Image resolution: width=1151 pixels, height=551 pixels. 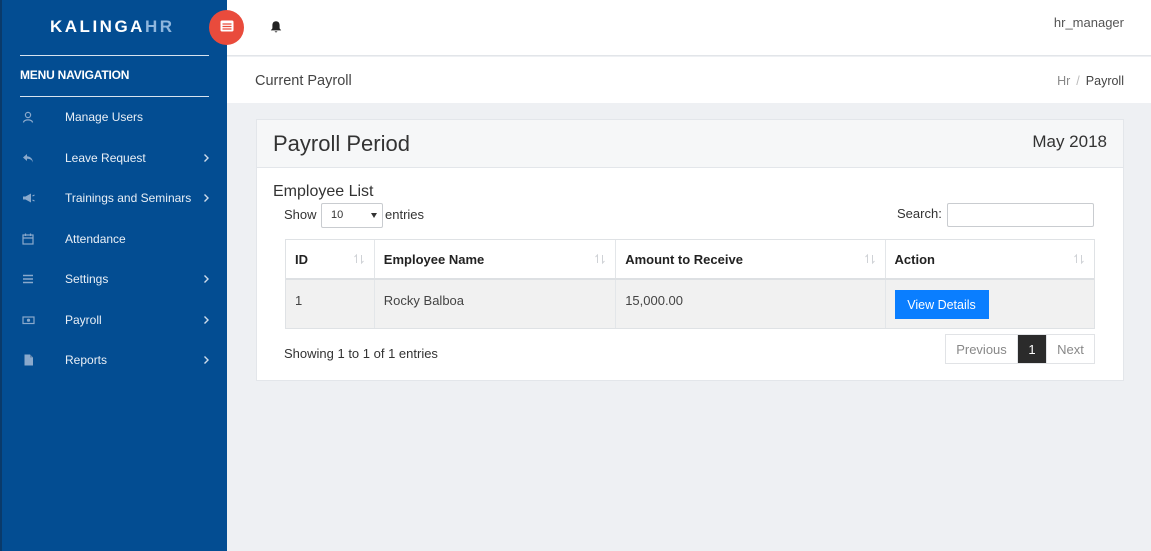 I want to click on search-label: Search:, so click(x=919, y=213).